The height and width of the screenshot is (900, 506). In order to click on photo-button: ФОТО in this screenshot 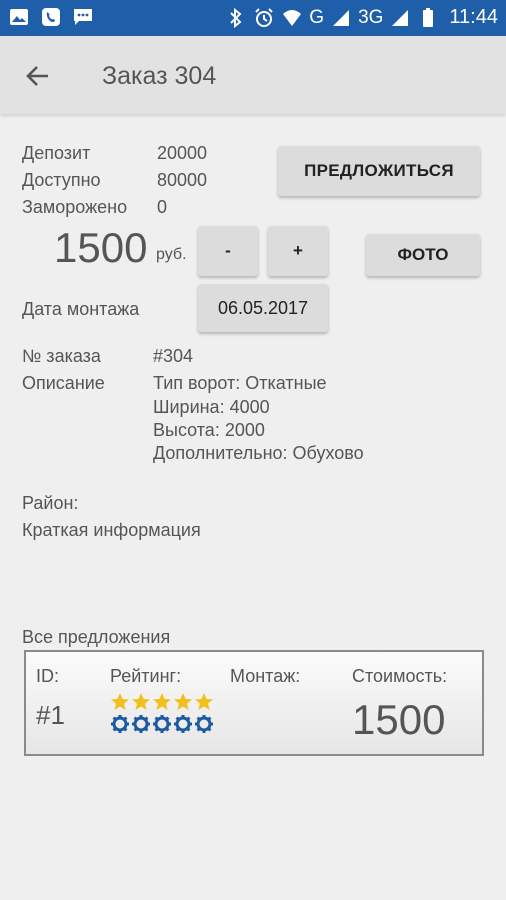, I will do `click(423, 255)`.